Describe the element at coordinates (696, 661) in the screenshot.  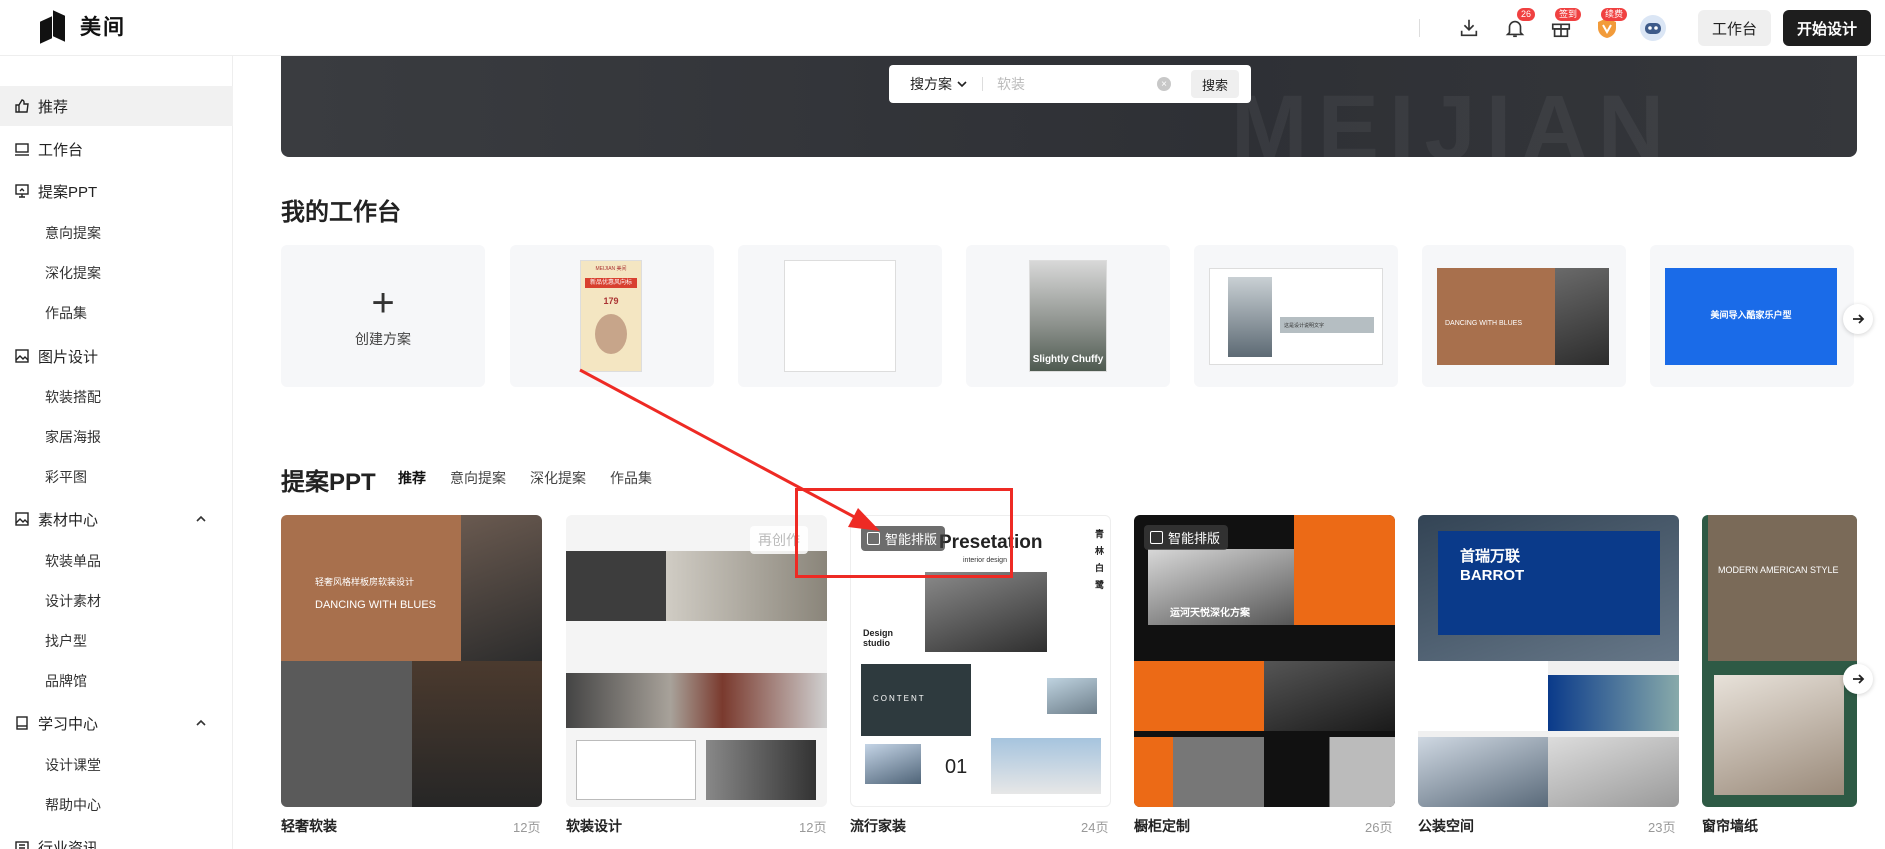
I see `ppt-card-soft-design` at that location.